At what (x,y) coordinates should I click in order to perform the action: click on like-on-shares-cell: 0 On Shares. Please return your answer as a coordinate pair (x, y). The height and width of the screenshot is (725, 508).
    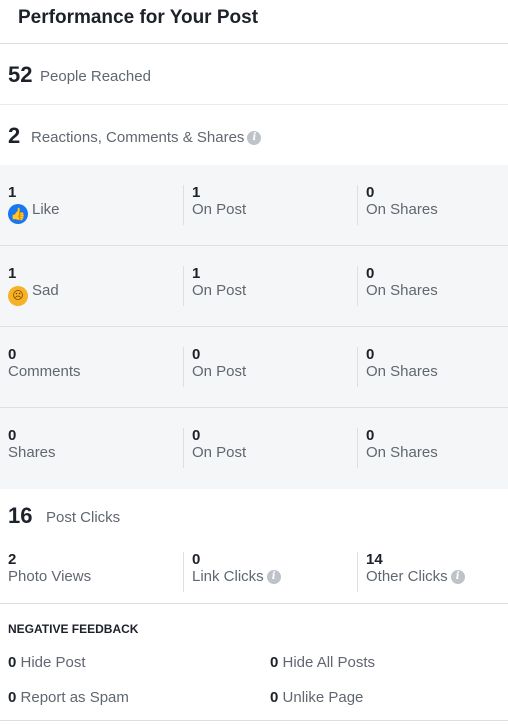
    Looking at the image, I should click on (397, 205).